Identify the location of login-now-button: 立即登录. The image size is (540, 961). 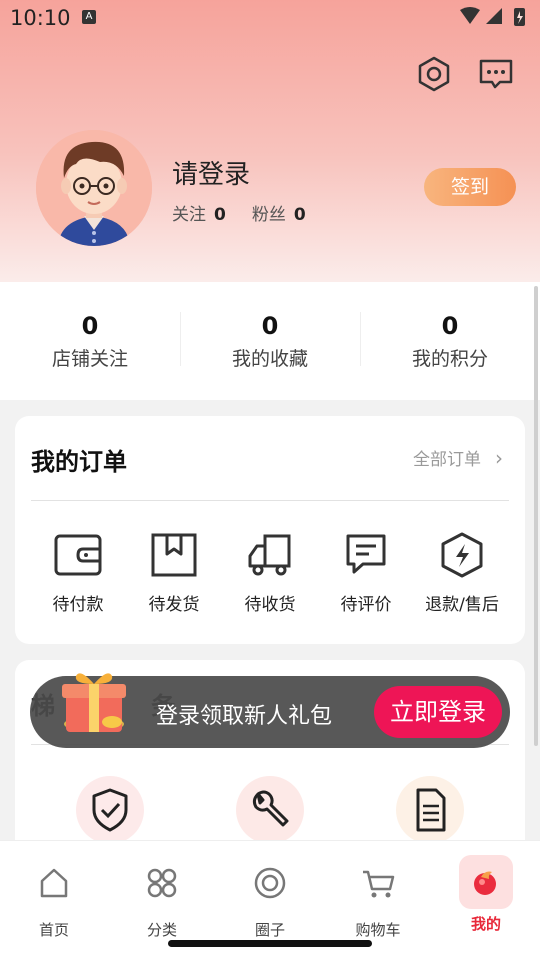
(438, 712).